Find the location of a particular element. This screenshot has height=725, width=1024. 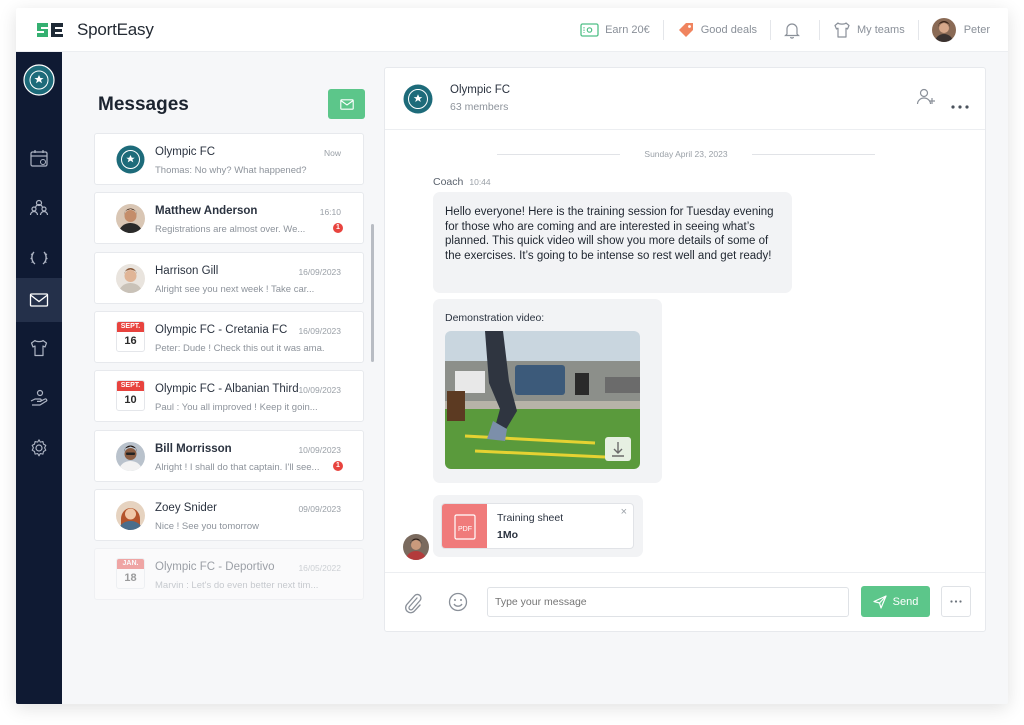

author-name: Coach is located at coordinates (448, 182).